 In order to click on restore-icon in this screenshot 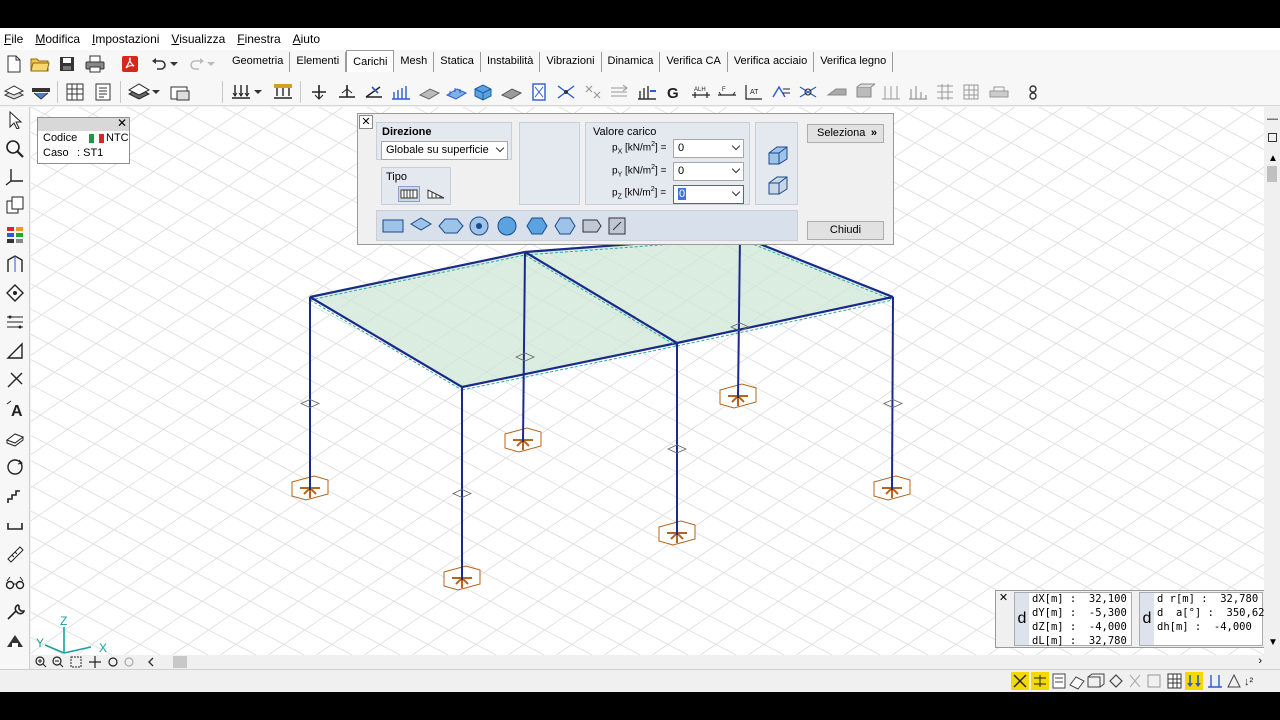, I will do `click(1272, 137)`.